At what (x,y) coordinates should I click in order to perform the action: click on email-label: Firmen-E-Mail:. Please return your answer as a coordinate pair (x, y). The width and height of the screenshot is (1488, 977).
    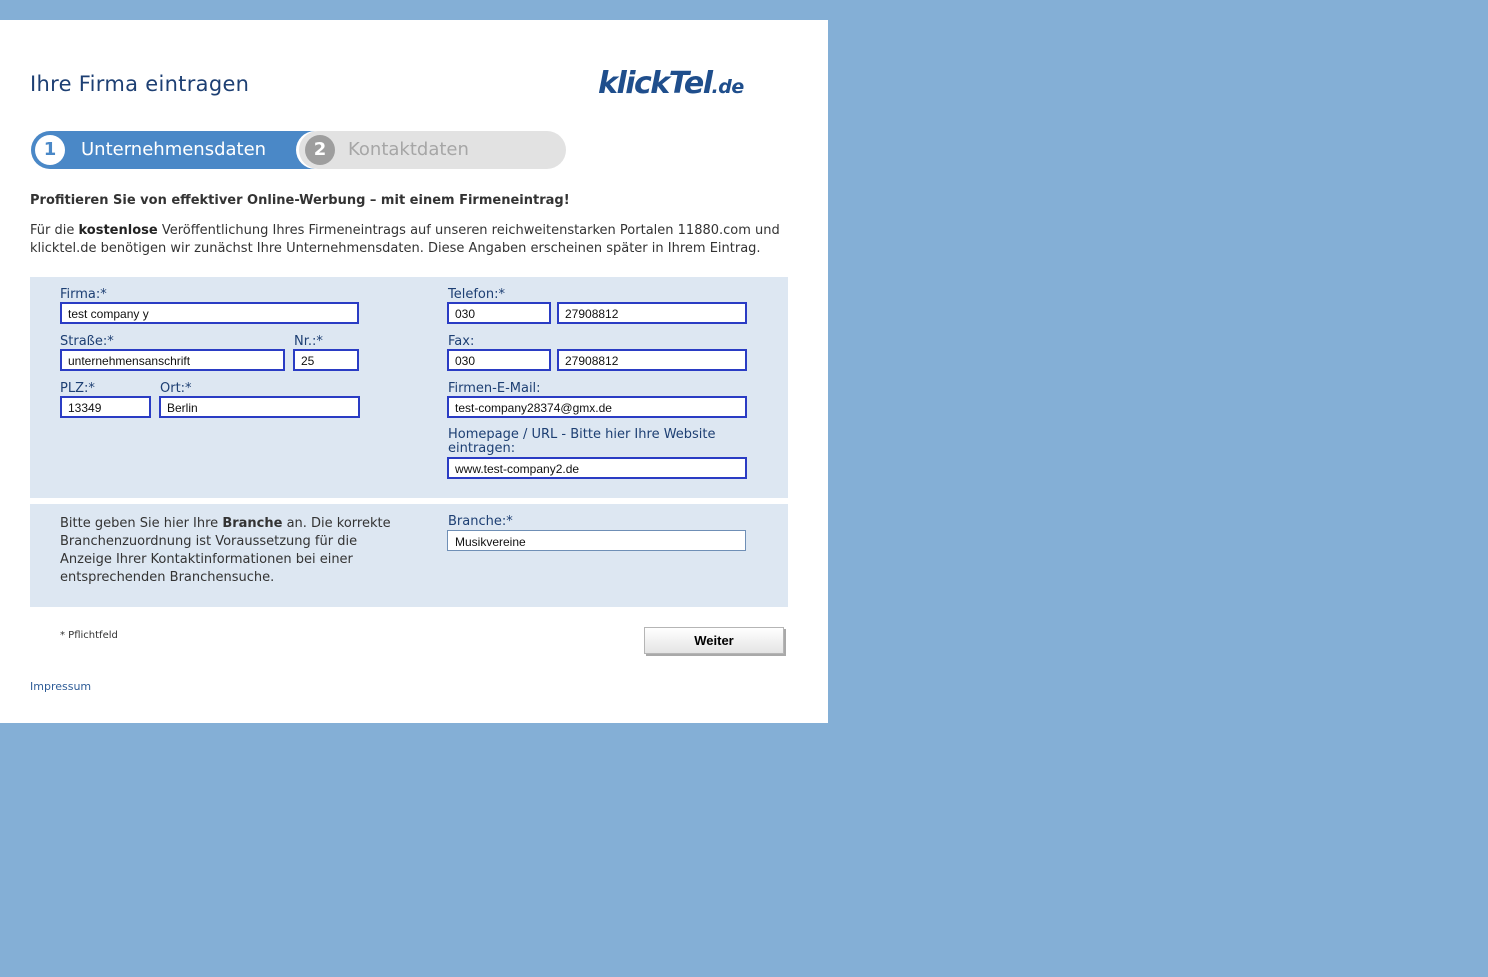
    Looking at the image, I should click on (494, 388).